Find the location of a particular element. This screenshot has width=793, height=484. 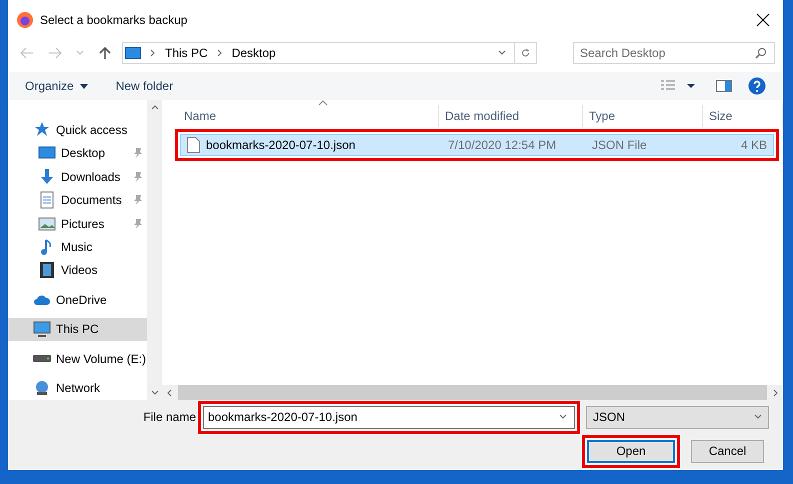

date-cell-text: 7/10/2020 12:54 PM is located at coordinates (502, 145).